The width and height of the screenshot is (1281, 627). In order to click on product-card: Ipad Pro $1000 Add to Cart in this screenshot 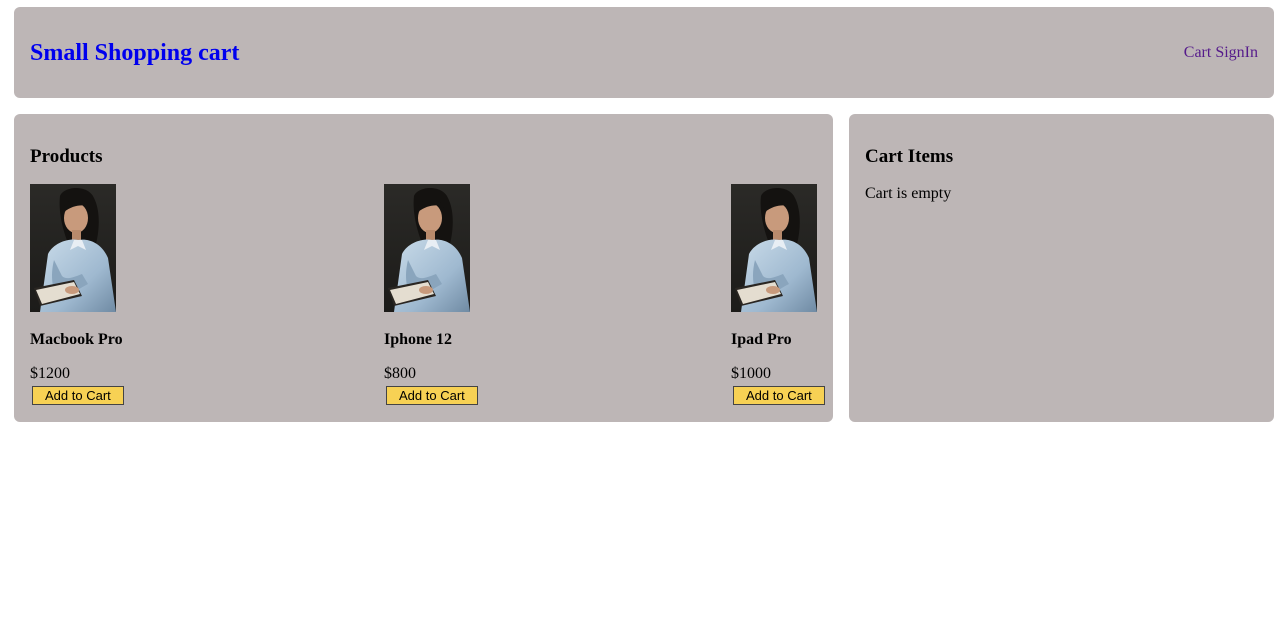, I will do `click(778, 294)`.